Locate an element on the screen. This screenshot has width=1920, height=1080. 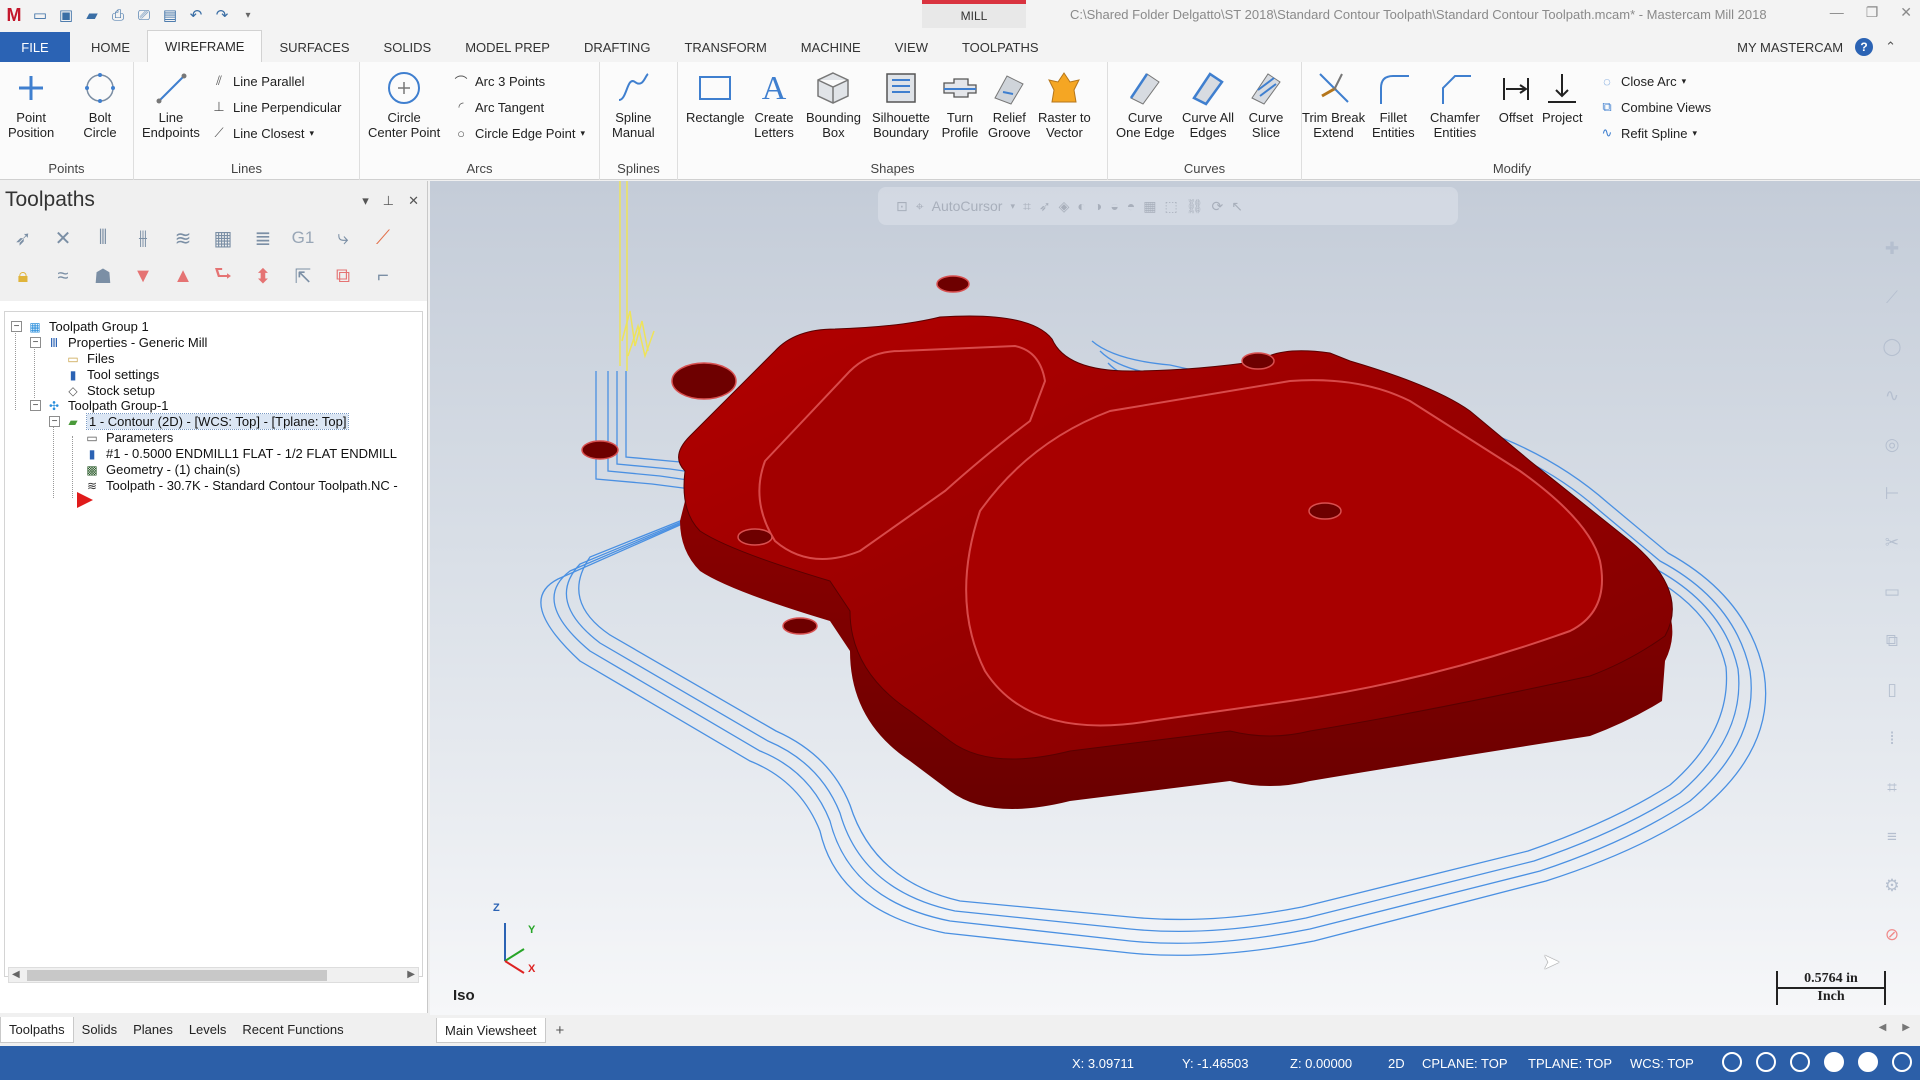
spline-icon: ∿ is located at coordinates (1892, 396).